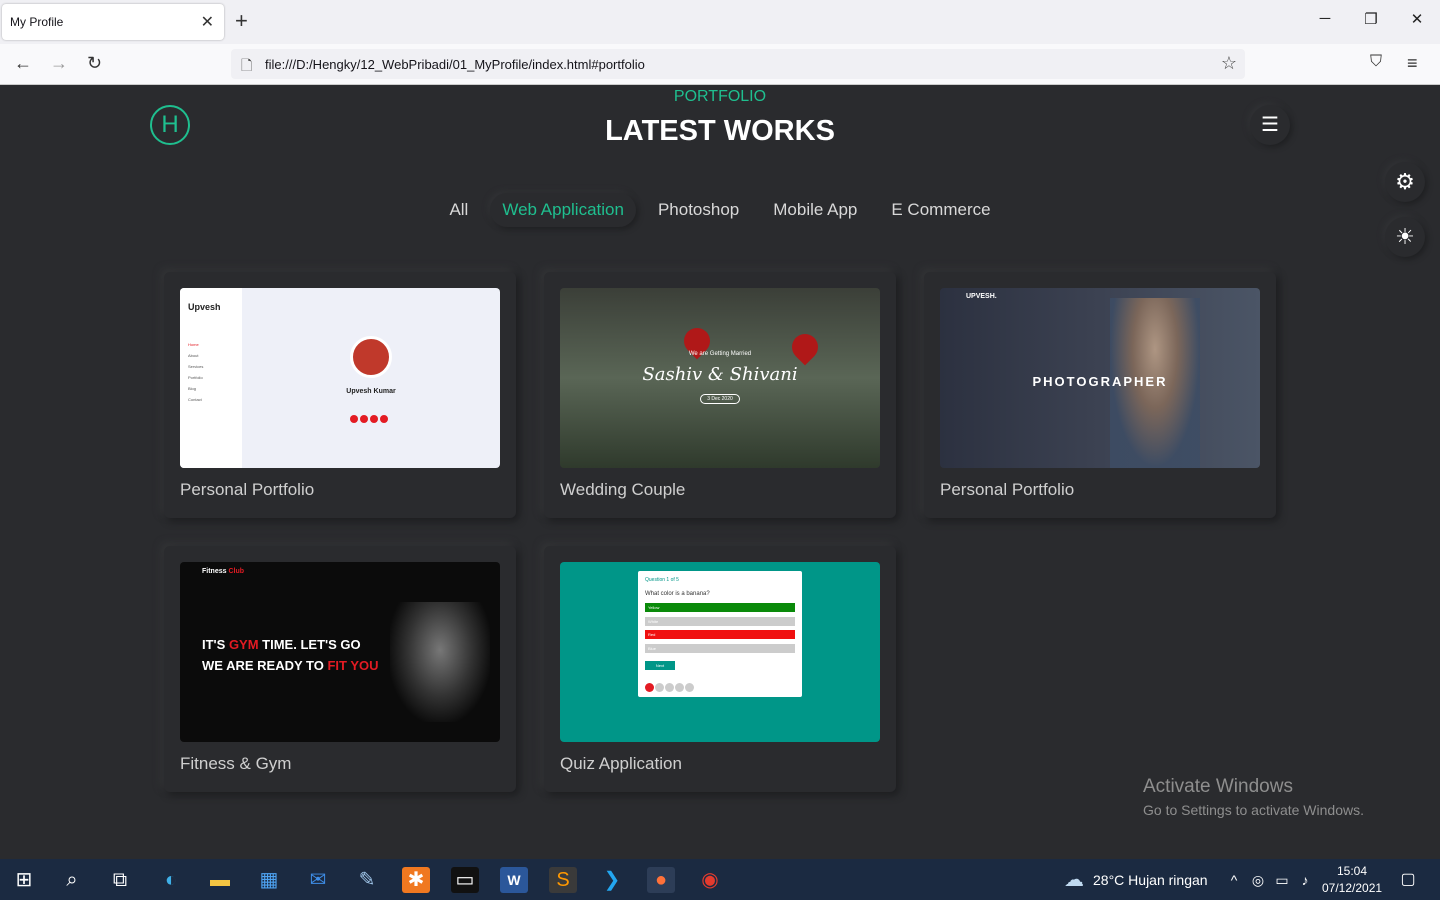 The height and width of the screenshot is (900, 1440). What do you see at coordinates (815, 210) in the screenshot?
I see `filter-mobile-app: Mobile App` at bounding box center [815, 210].